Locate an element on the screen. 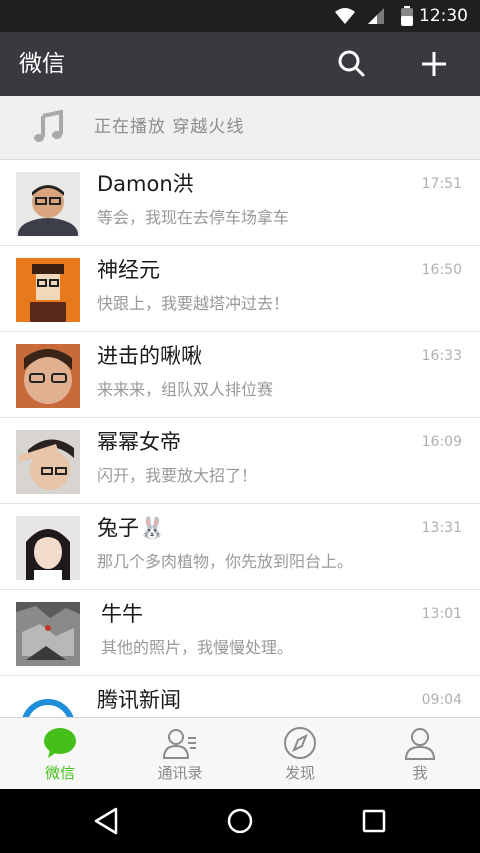  tab-label: 通讯录 is located at coordinates (180, 773).